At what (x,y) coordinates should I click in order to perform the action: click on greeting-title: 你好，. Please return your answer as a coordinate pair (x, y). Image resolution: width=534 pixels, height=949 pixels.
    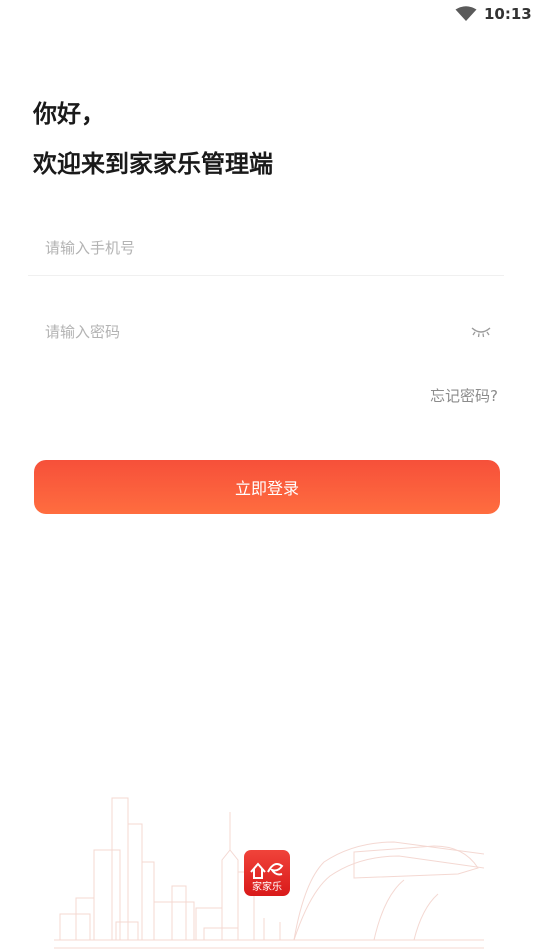
    Looking at the image, I should click on (69, 114).